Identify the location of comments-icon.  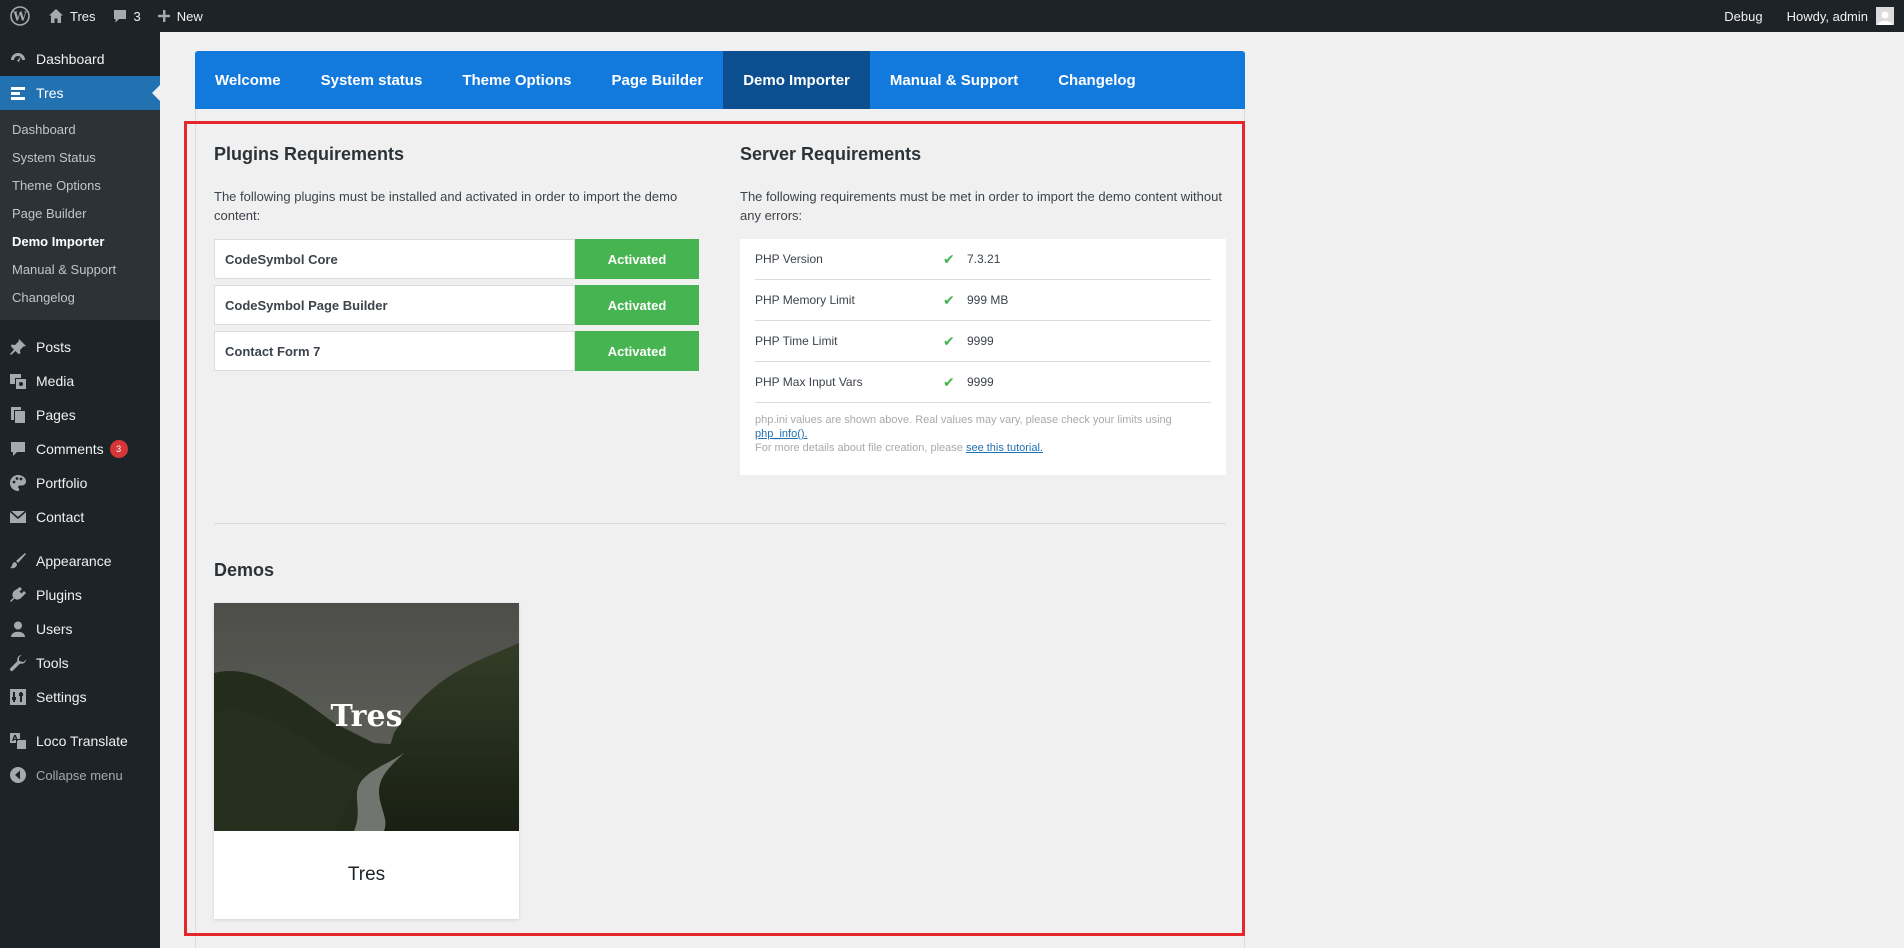
(18, 449).